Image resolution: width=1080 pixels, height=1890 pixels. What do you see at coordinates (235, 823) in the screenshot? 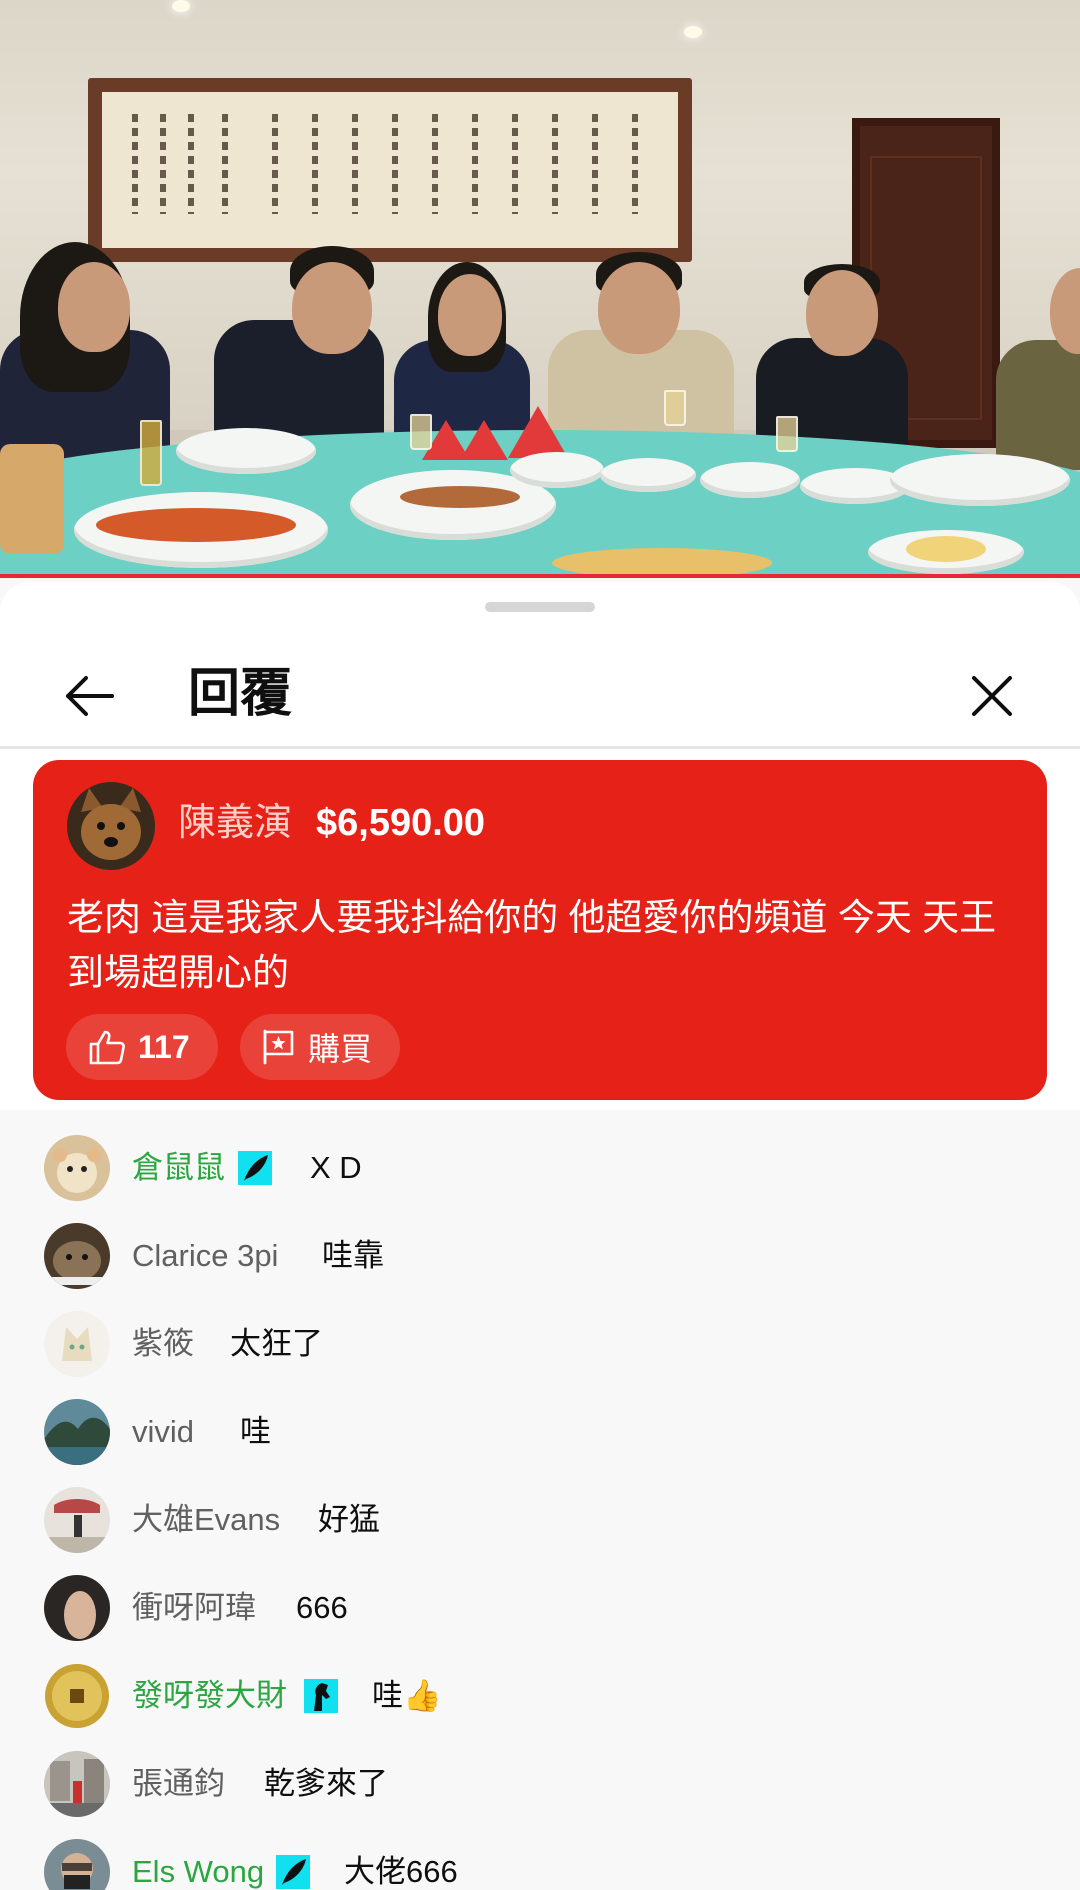
I see `super-chat-author: 陳義演` at bounding box center [235, 823].